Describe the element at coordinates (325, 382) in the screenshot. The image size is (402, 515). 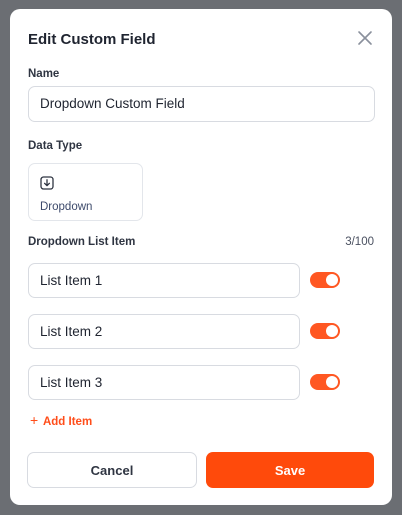
I see `list-item-3-toggle` at that location.